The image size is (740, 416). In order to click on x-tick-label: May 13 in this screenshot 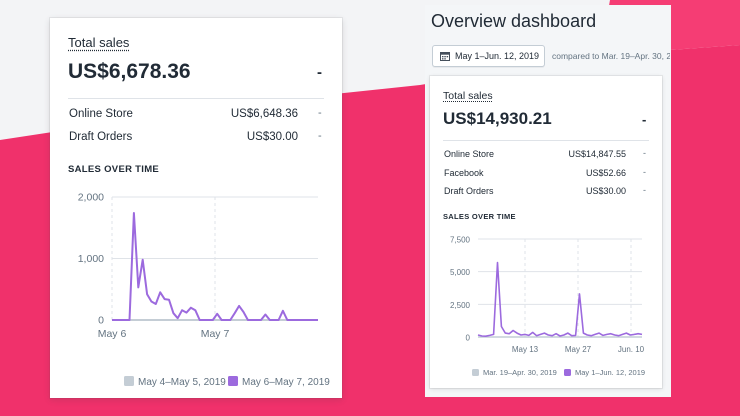, I will do `click(525, 349)`.